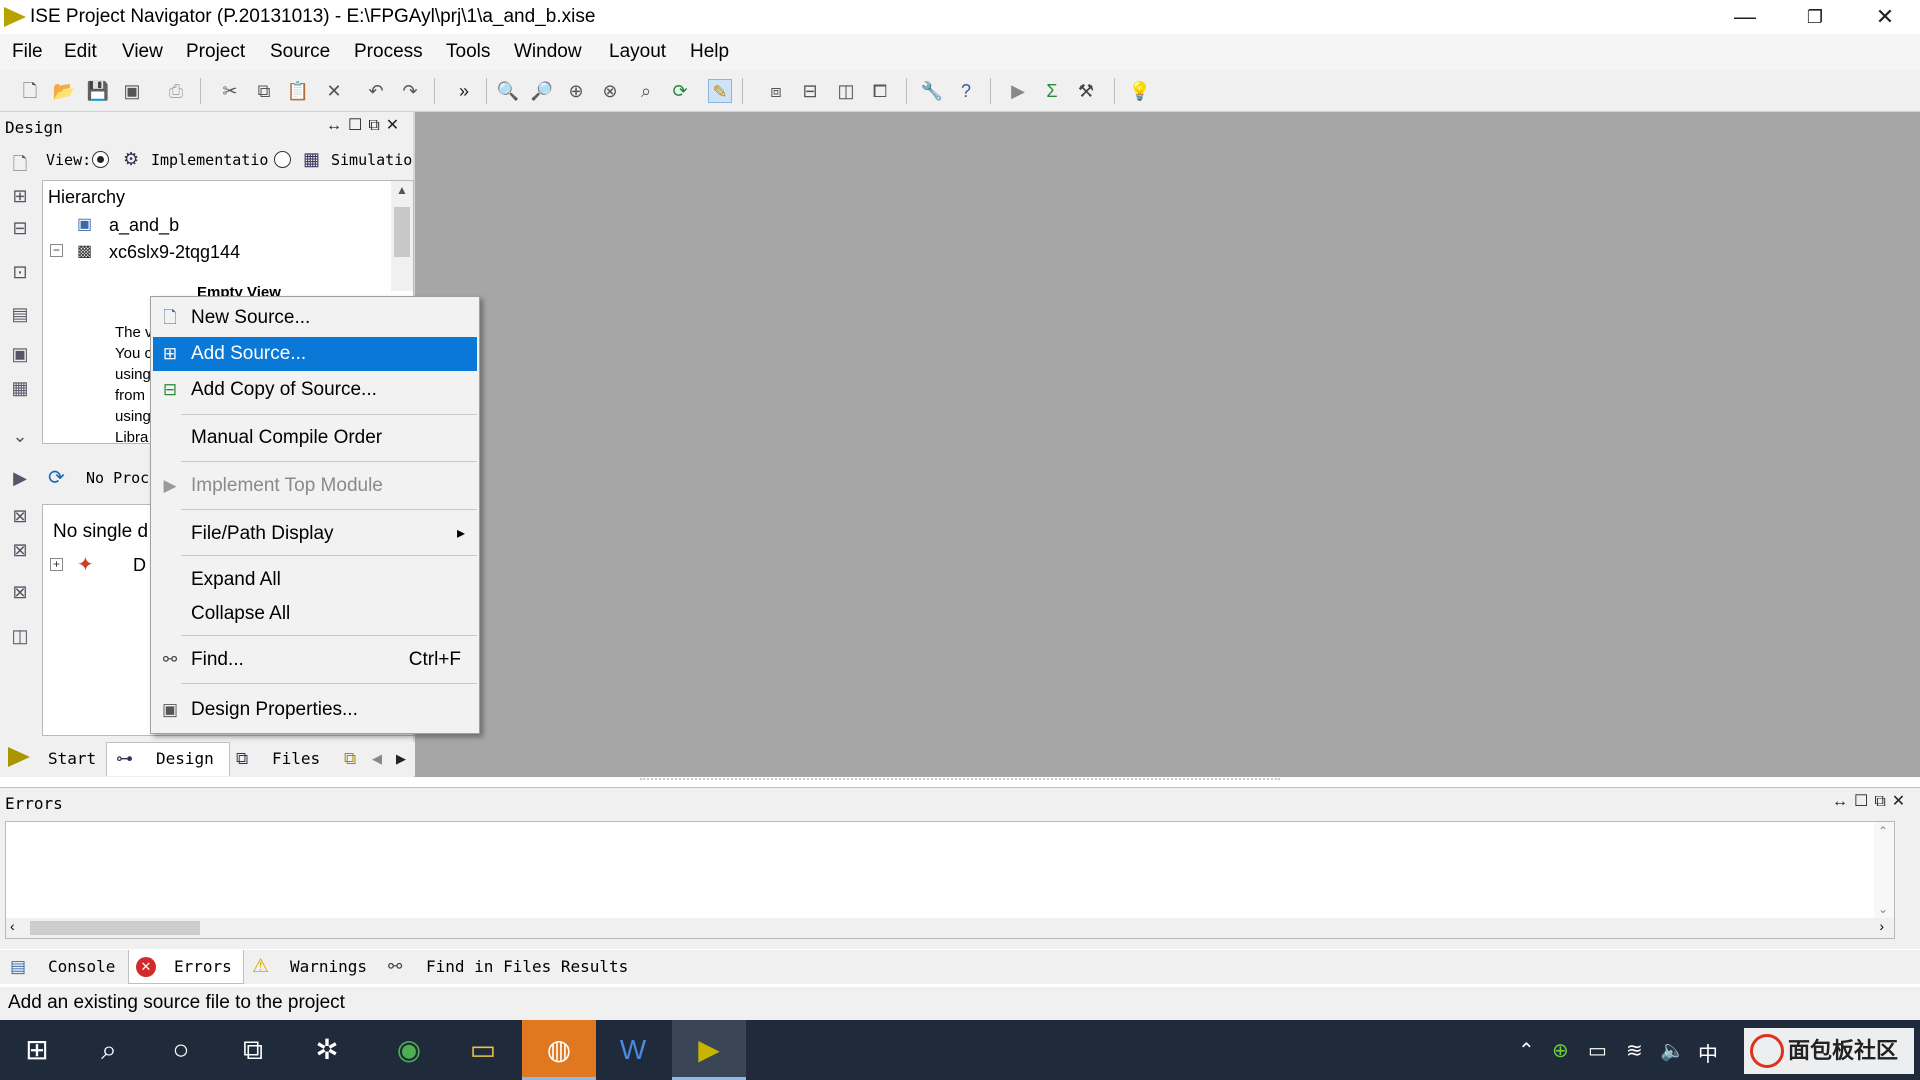 Image resolution: width=1920 pixels, height=1080 pixels. I want to click on file-explorer-icon: ▭, so click(483, 1050).